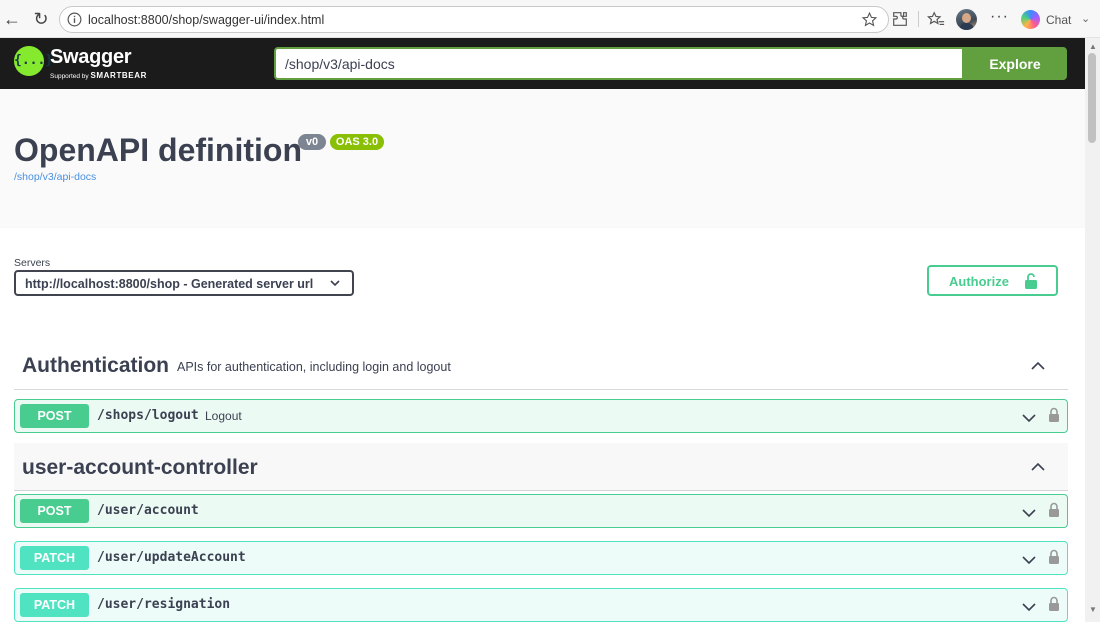 The width and height of the screenshot is (1100, 622). Describe the element at coordinates (55, 177) in the screenshot. I see `spec-link: /shop/v3/api-docs` at that location.